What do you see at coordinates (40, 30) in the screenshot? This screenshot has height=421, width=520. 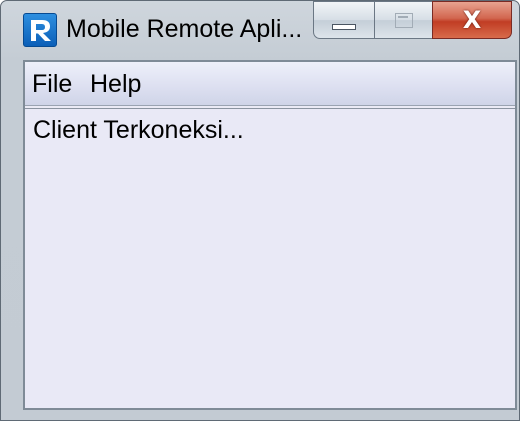 I see `app-logo-icon` at bounding box center [40, 30].